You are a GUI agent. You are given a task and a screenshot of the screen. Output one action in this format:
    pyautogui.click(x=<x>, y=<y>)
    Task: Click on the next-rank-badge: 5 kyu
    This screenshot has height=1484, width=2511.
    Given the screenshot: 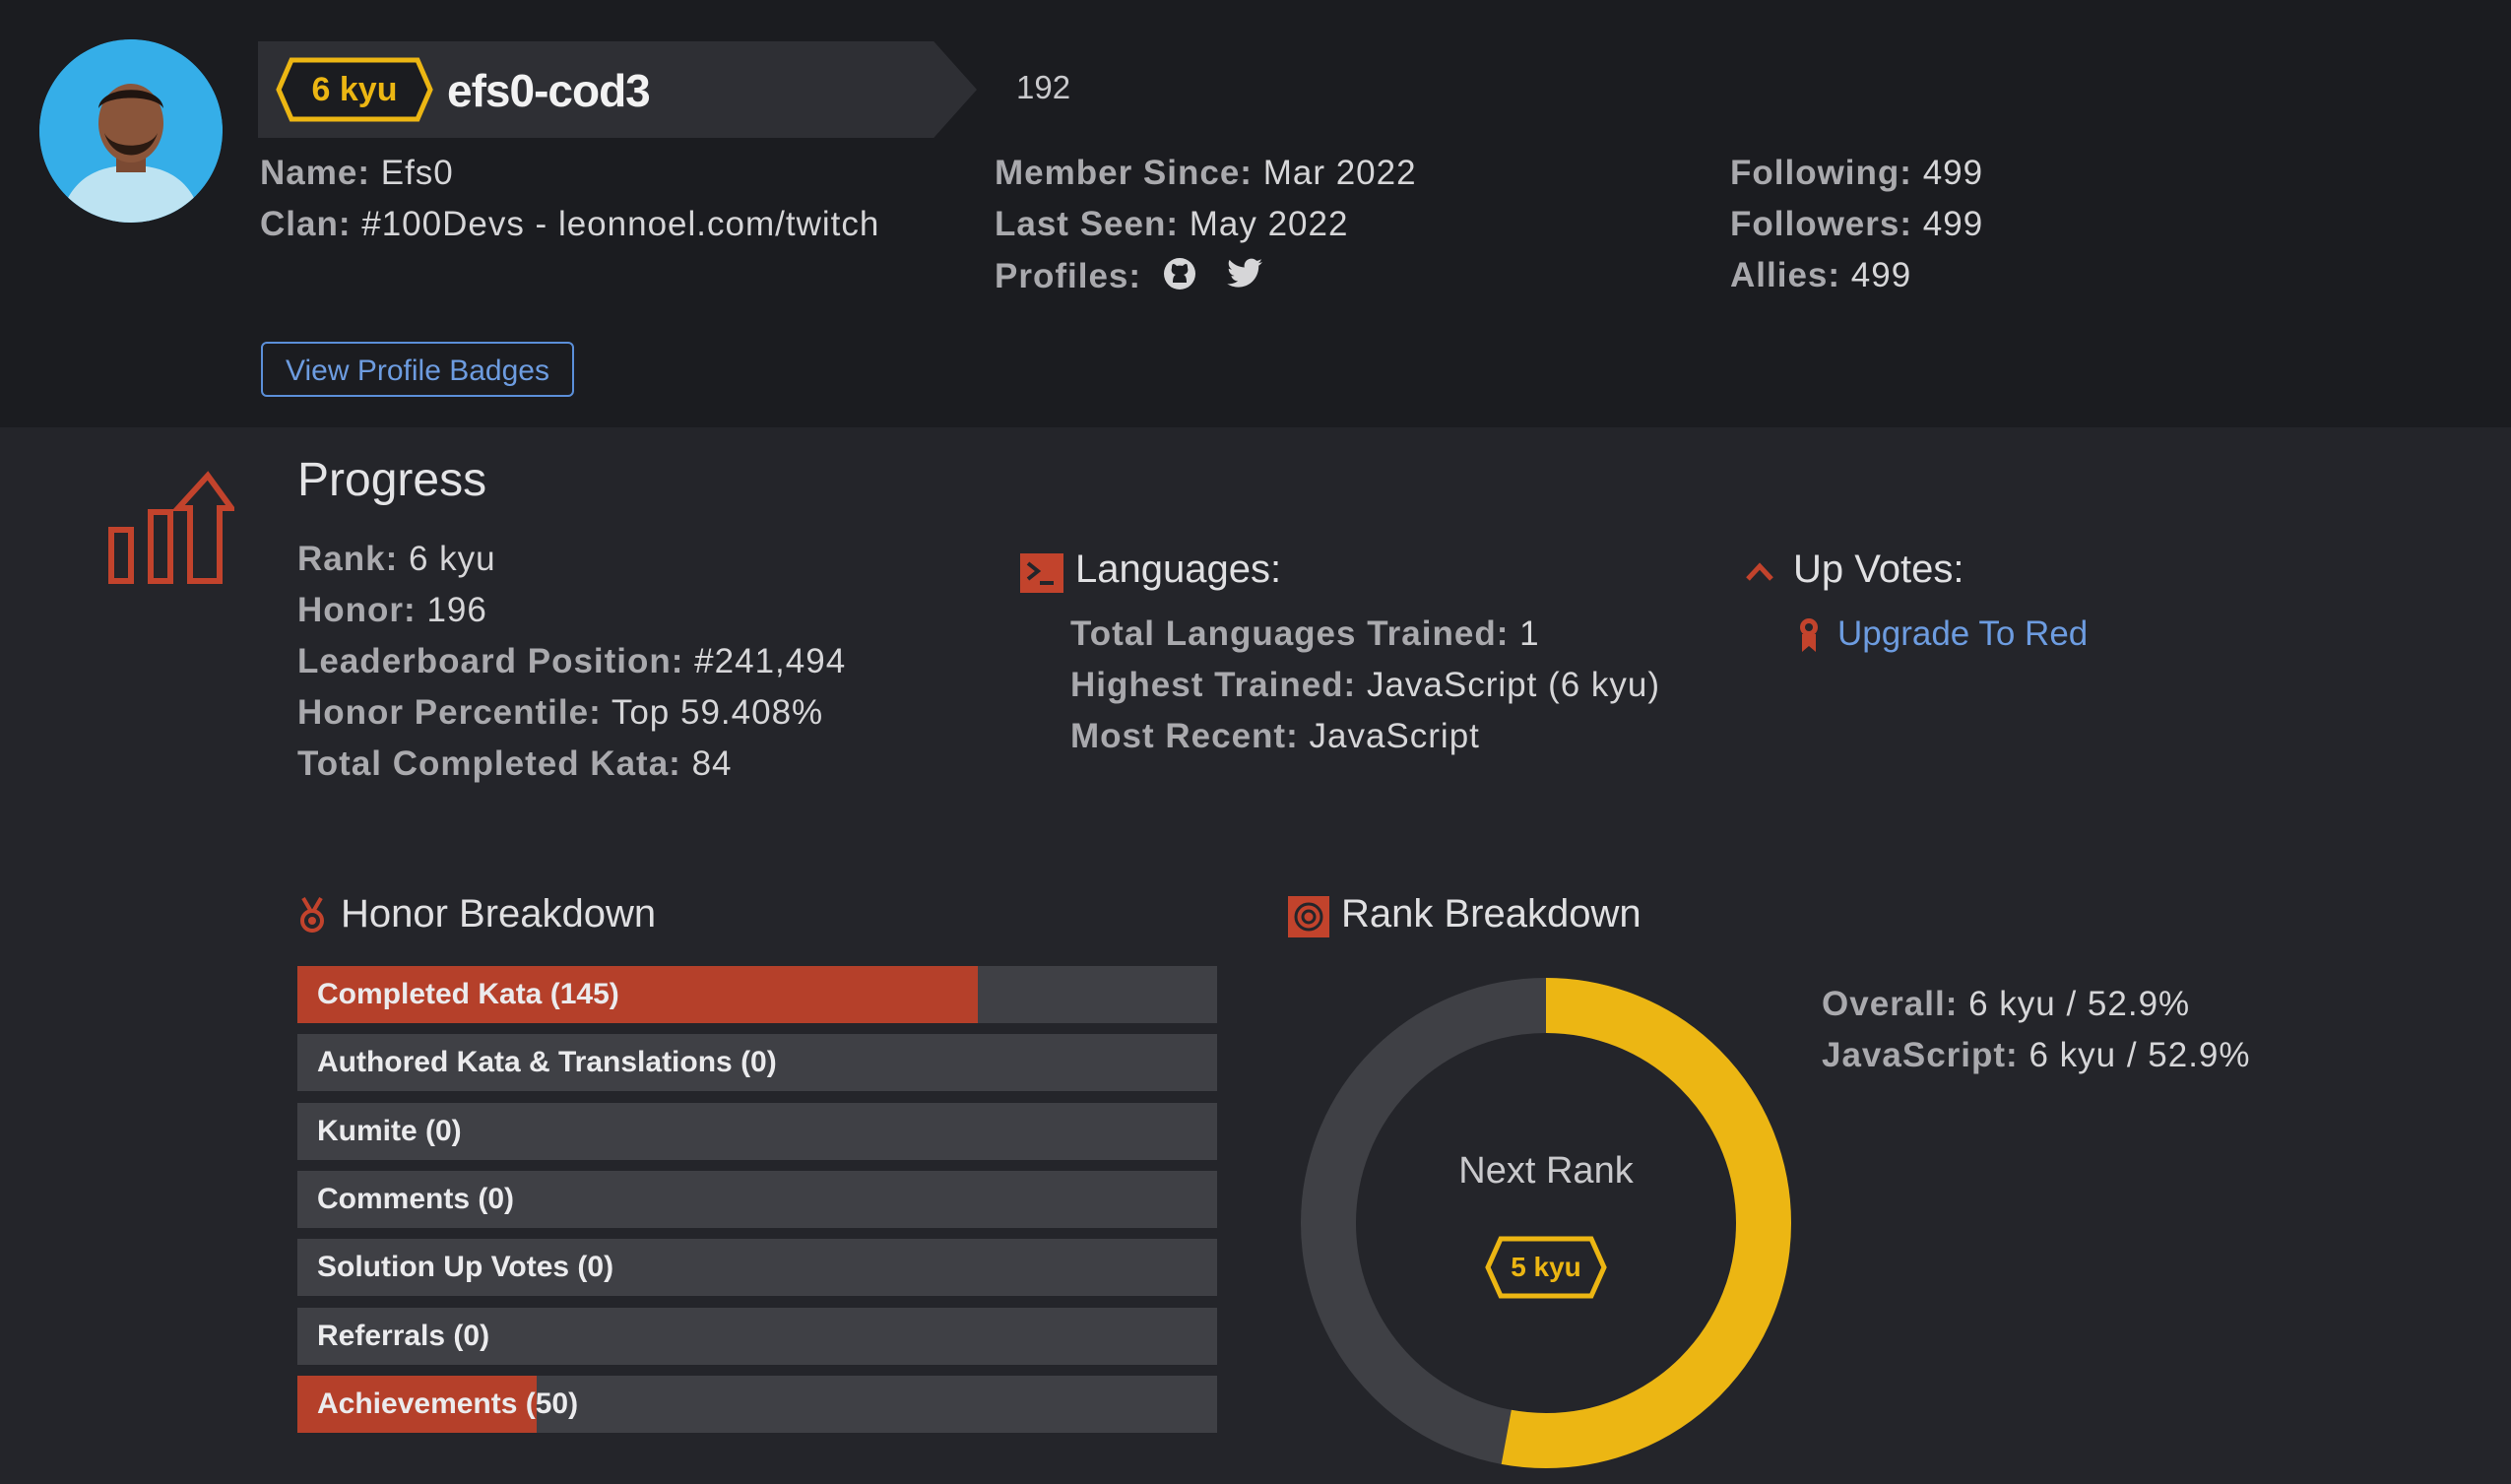 What is the action you would take?
    pyautogui.click(x=1546, y=1267)
    